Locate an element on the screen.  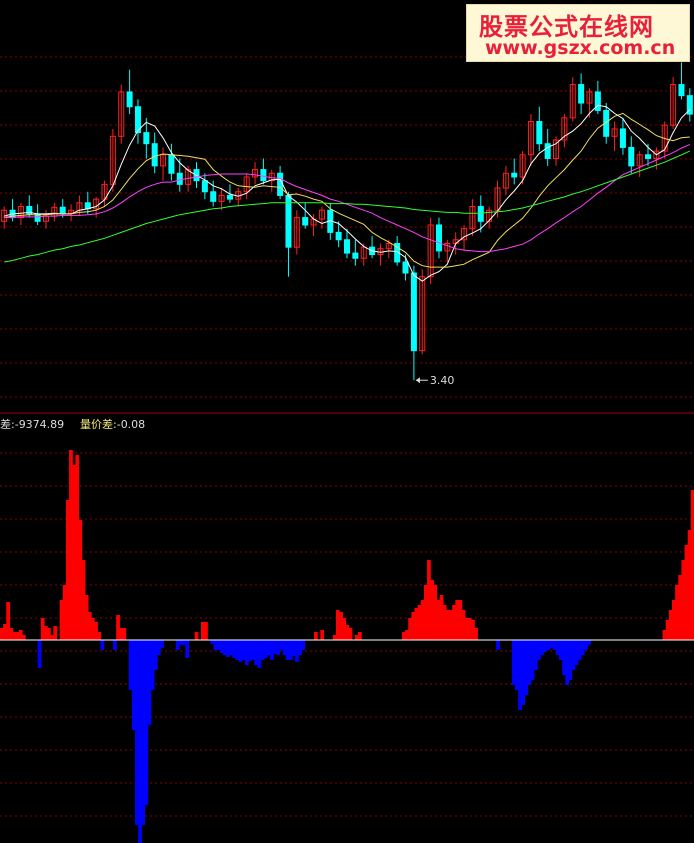
diff-label: 差: is located at coordinates (7, 424).